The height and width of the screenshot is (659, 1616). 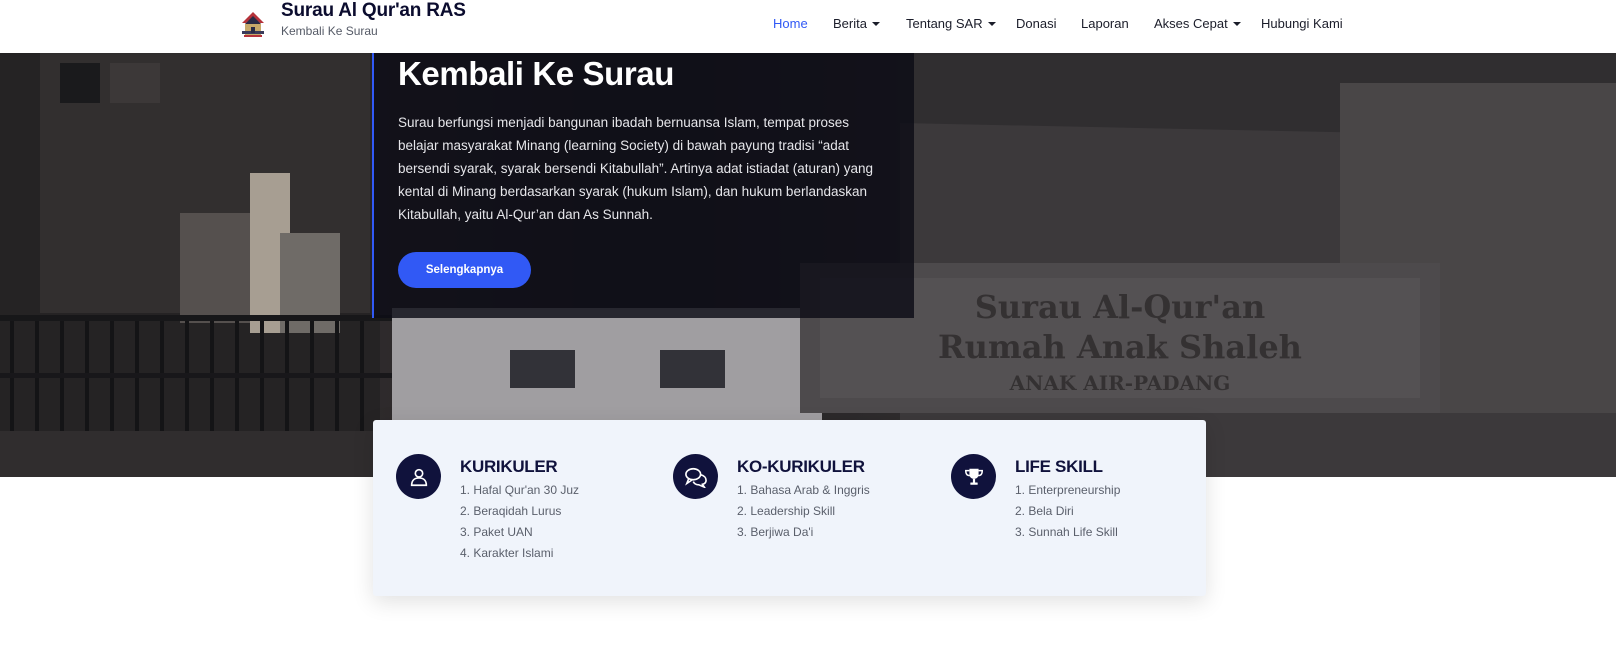 What do you see at coordinates (373, 10) in the screenshot?
I see `brand-title: Surau Al Qur'an RAS` at bounding box center [373, 10].